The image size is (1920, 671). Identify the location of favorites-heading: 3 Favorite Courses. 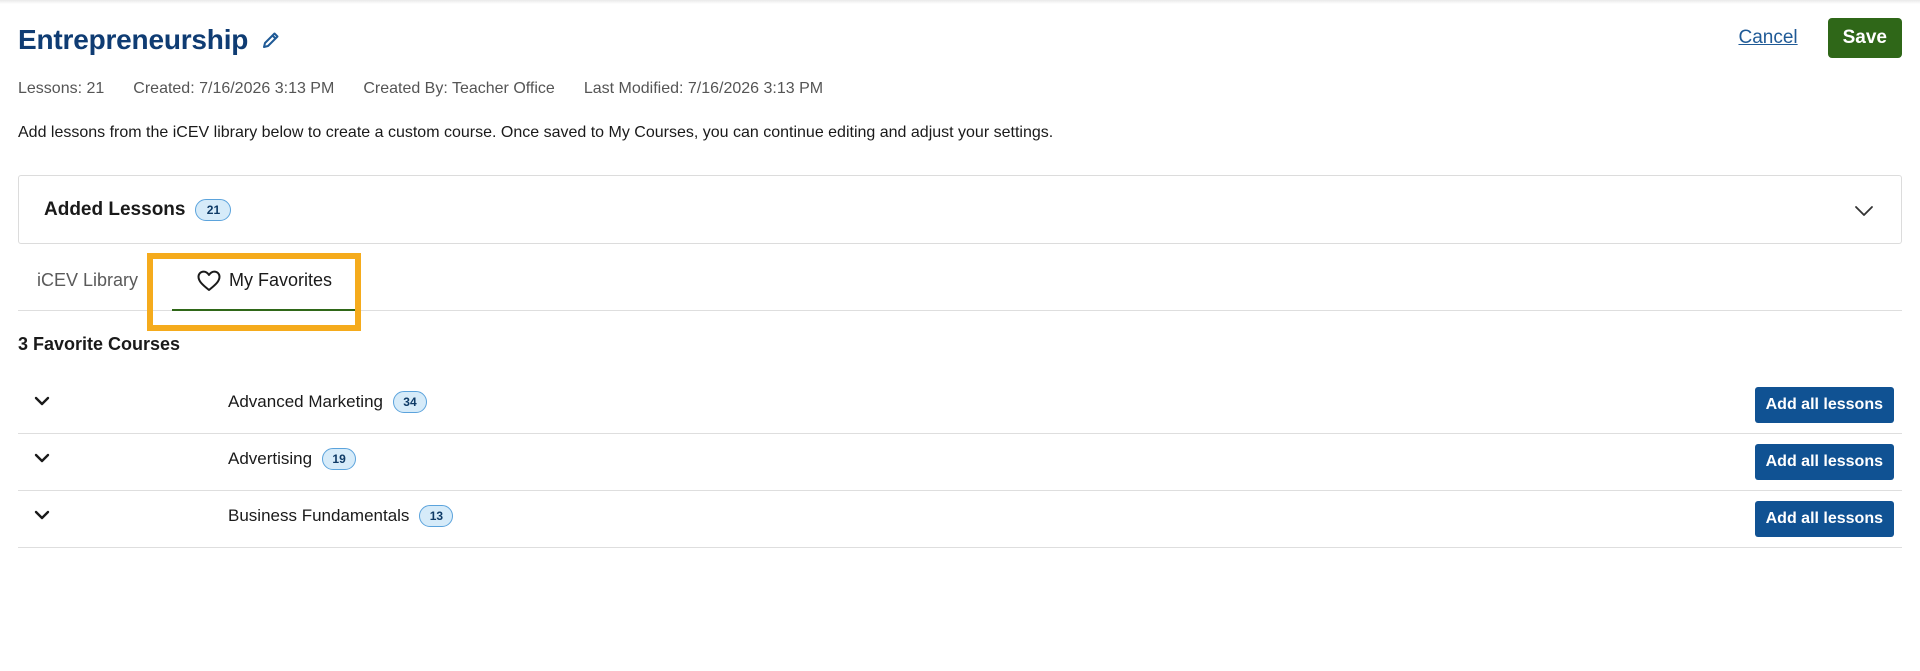
(99, 344).